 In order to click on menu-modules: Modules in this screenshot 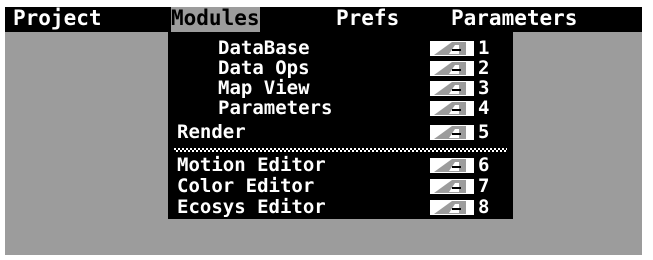, I will do `click(215, 19)`.